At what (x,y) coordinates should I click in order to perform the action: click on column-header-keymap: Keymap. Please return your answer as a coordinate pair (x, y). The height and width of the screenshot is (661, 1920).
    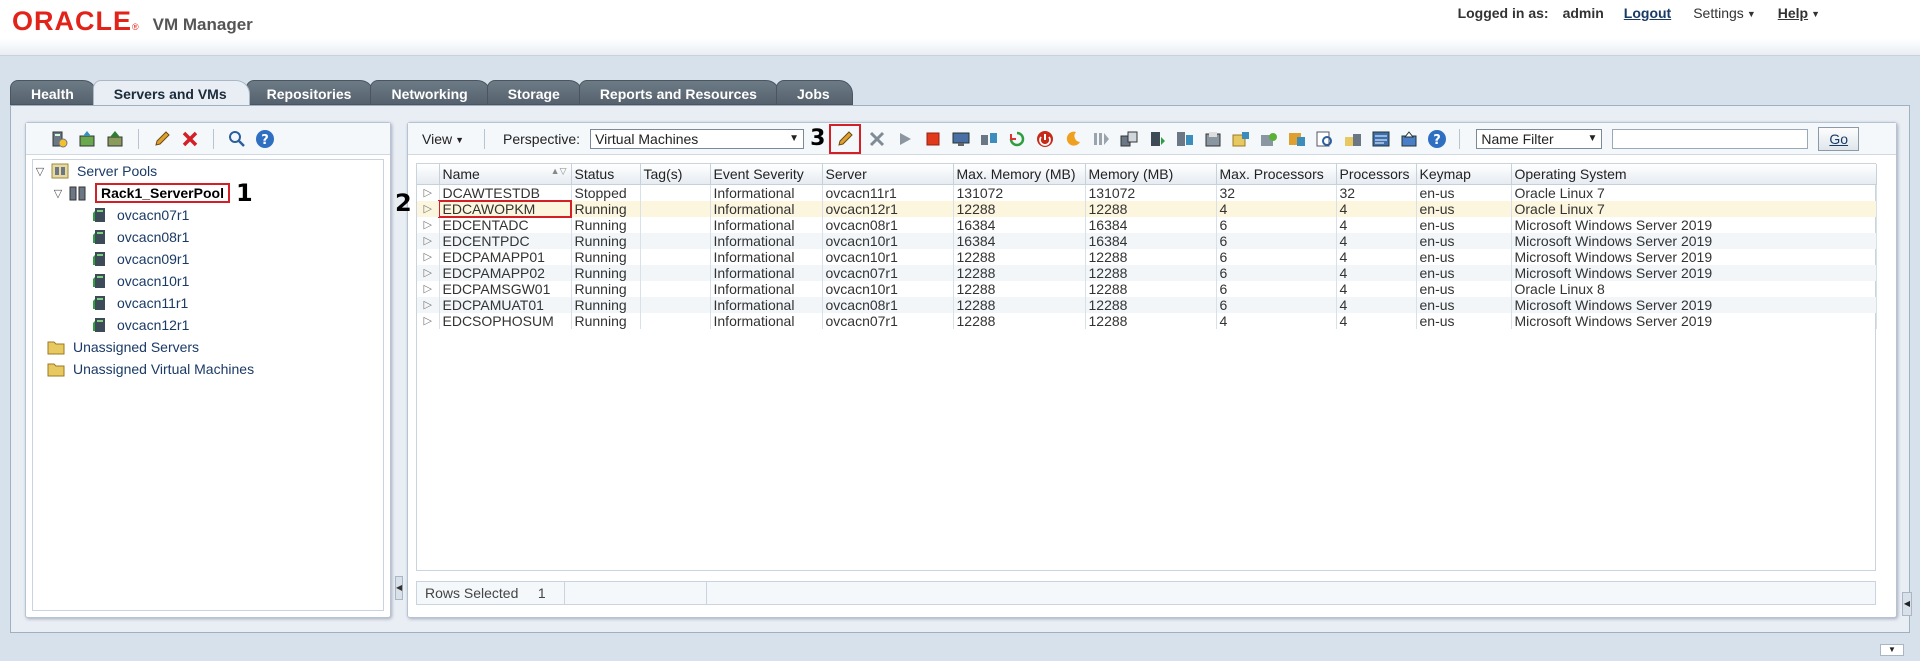
    Looking at the image, I should click on (1464, 174).